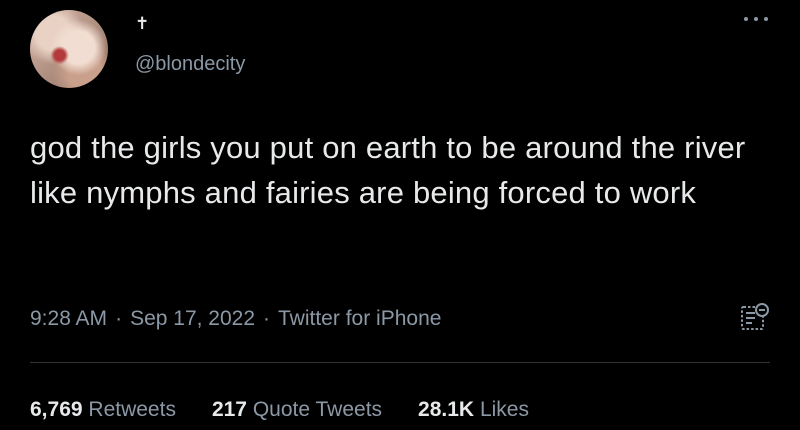  I want to click on tweet-date: Sep 17, 2022, so click(192, 318).